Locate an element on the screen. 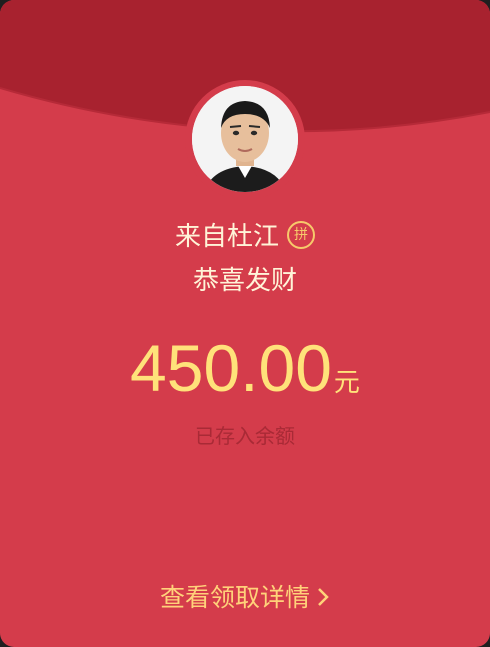 The image size is (490, 647). sender-avatar is located at coordinates (245, 139).